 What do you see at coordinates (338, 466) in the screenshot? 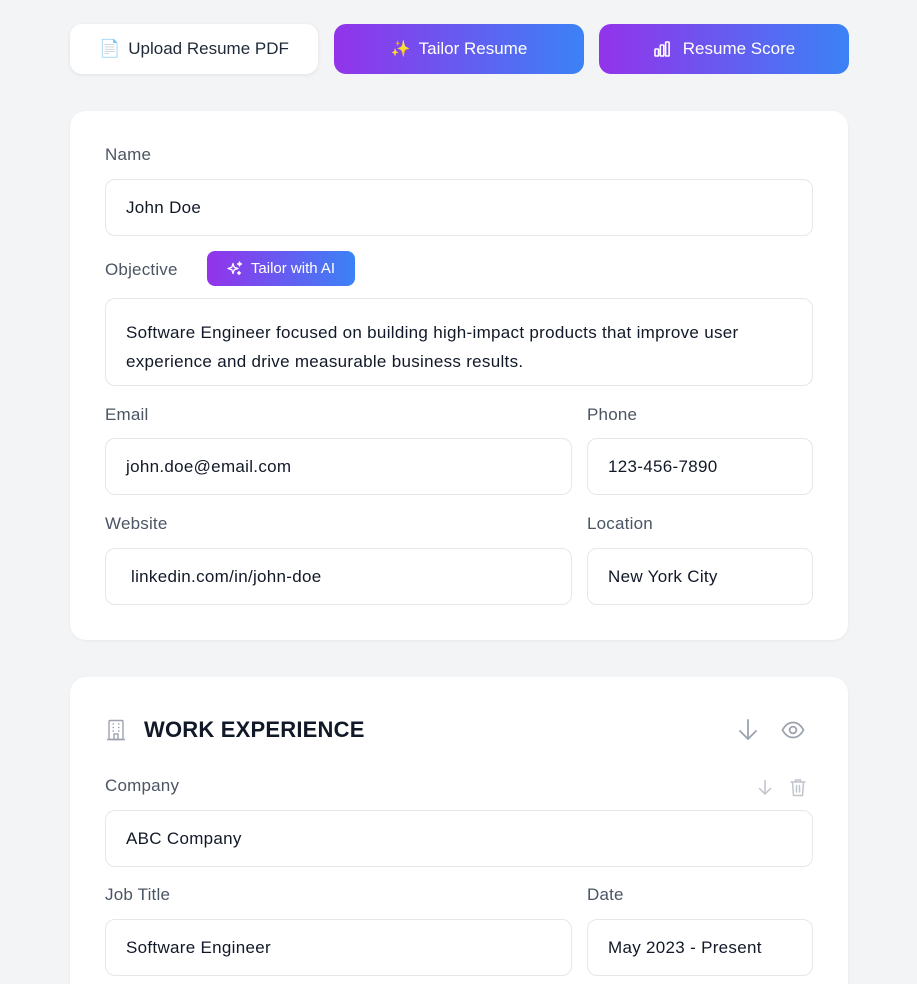
I see `email-input: john.doe@email.com` at bounding box center [338, 466].